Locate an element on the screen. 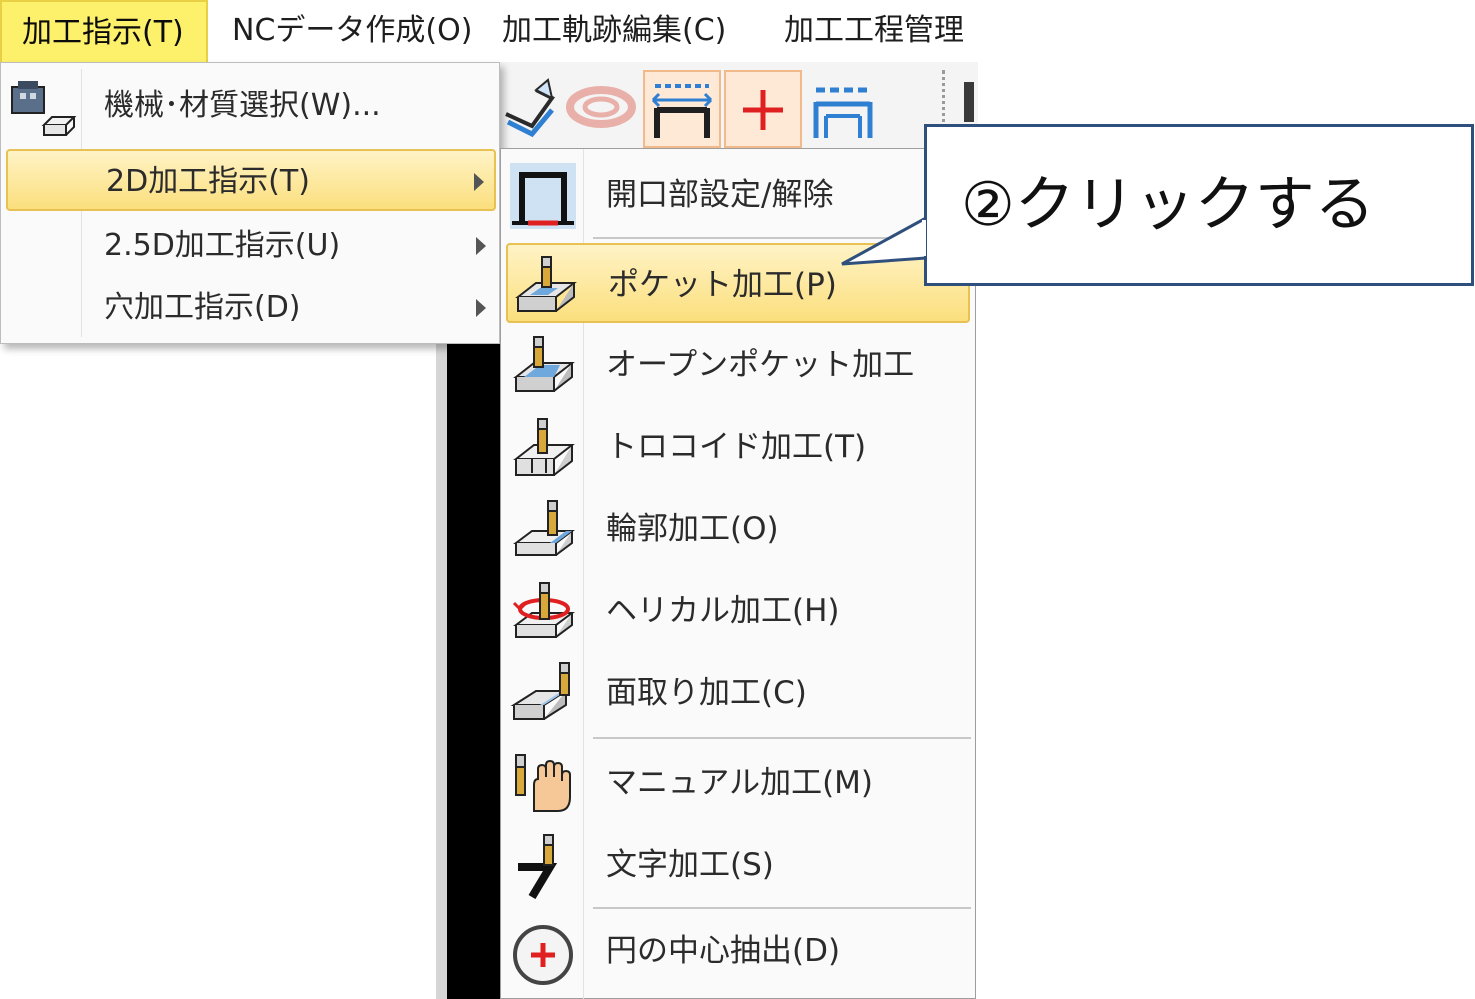 This screenshot has height=999, width=1475. link-ring-button is located at coordinates (603, 109).